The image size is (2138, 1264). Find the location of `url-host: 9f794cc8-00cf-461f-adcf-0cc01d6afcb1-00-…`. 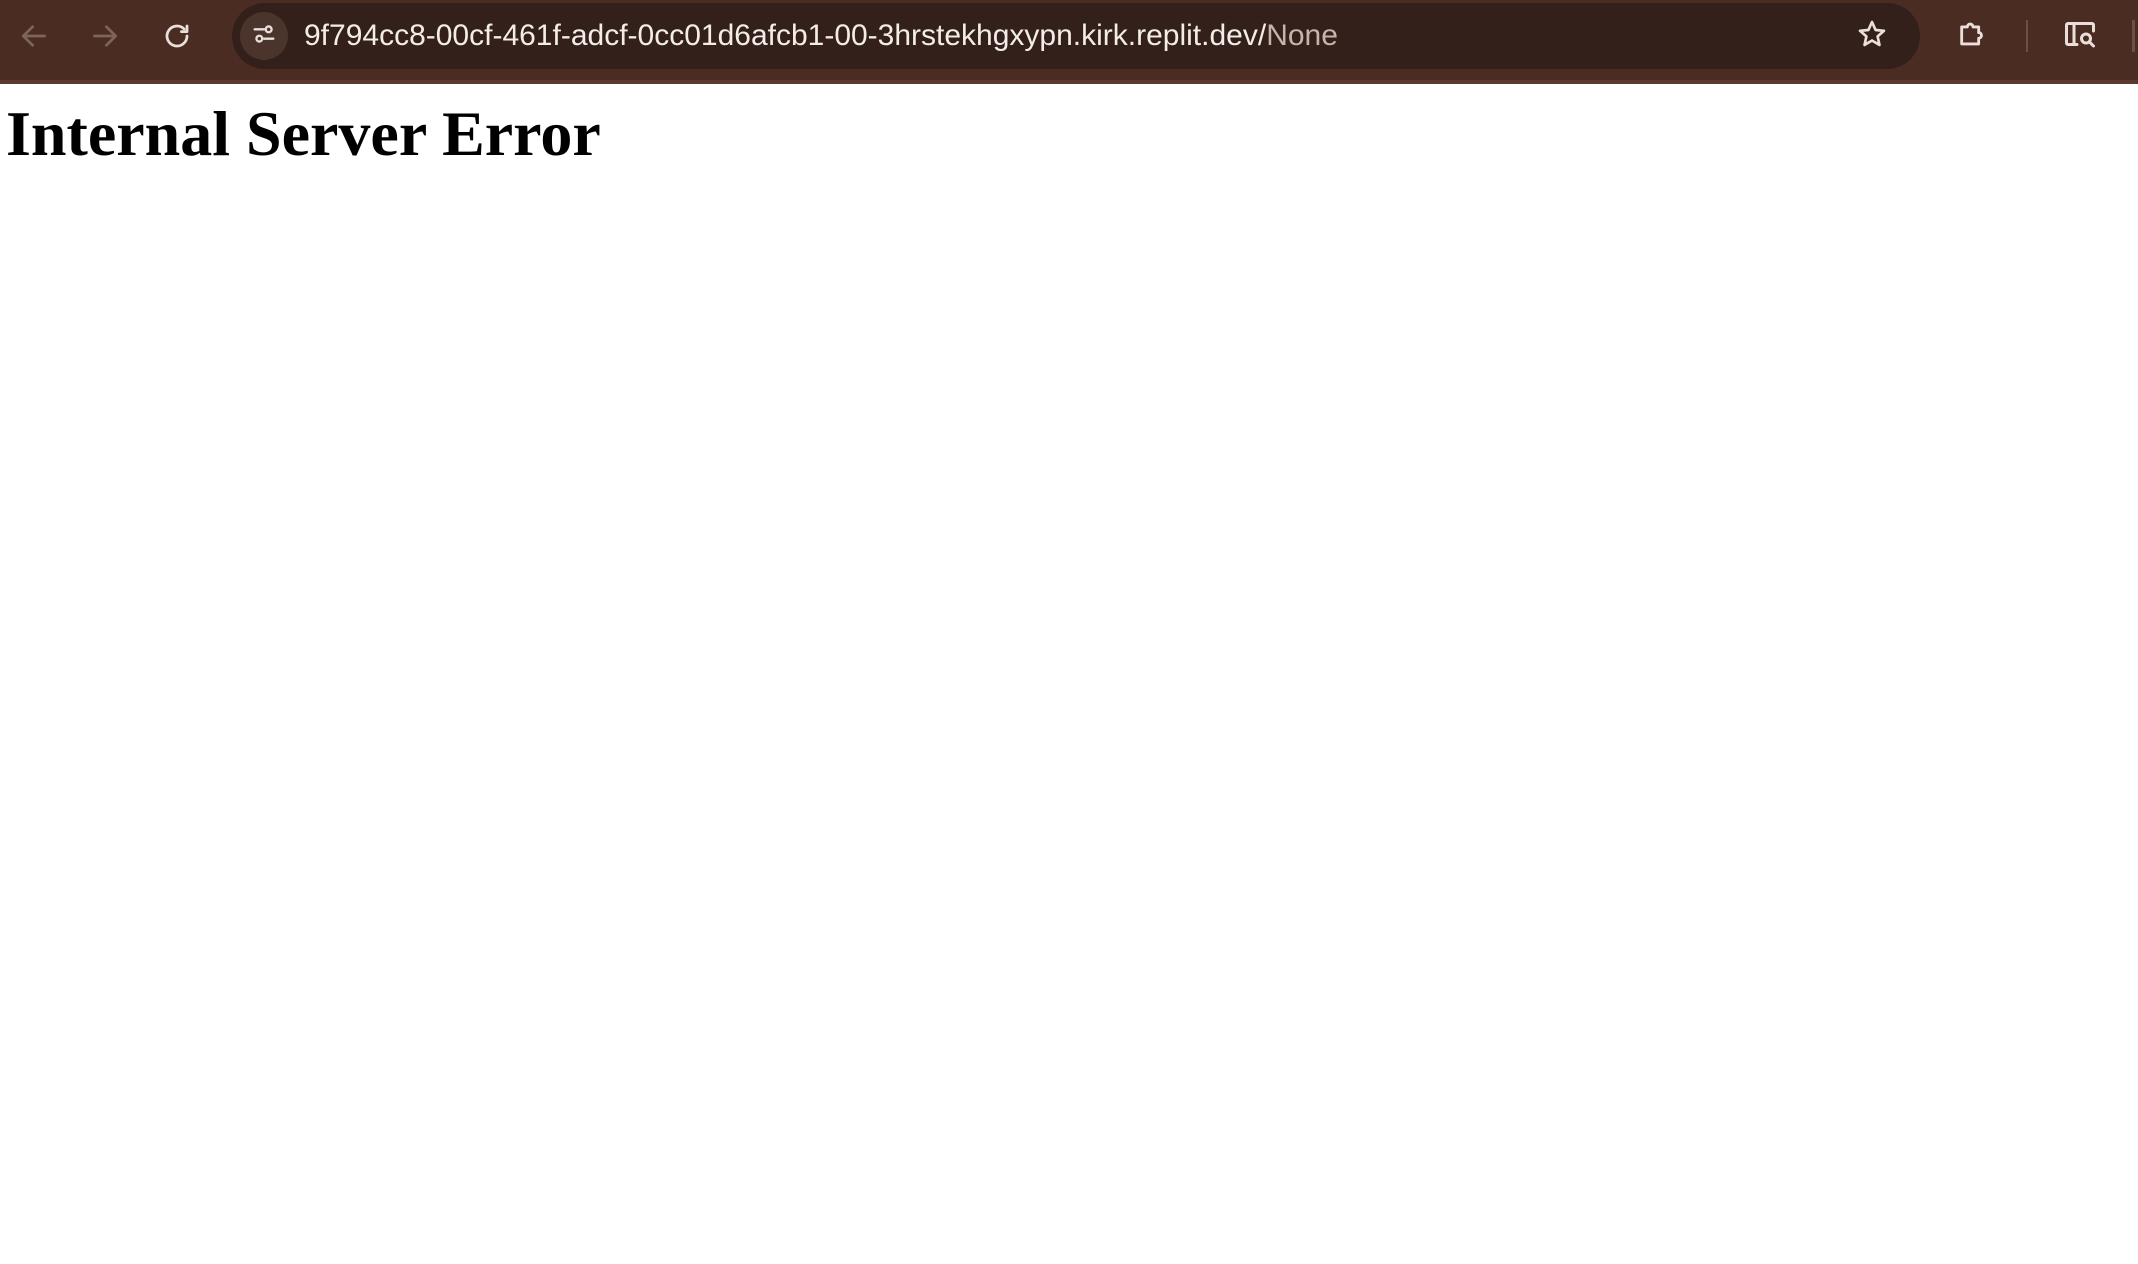

url-host: 9f794cc8-00cf-461f-adcf-0cc01d6afcb1-00-… is located at coordinates (785, 35).